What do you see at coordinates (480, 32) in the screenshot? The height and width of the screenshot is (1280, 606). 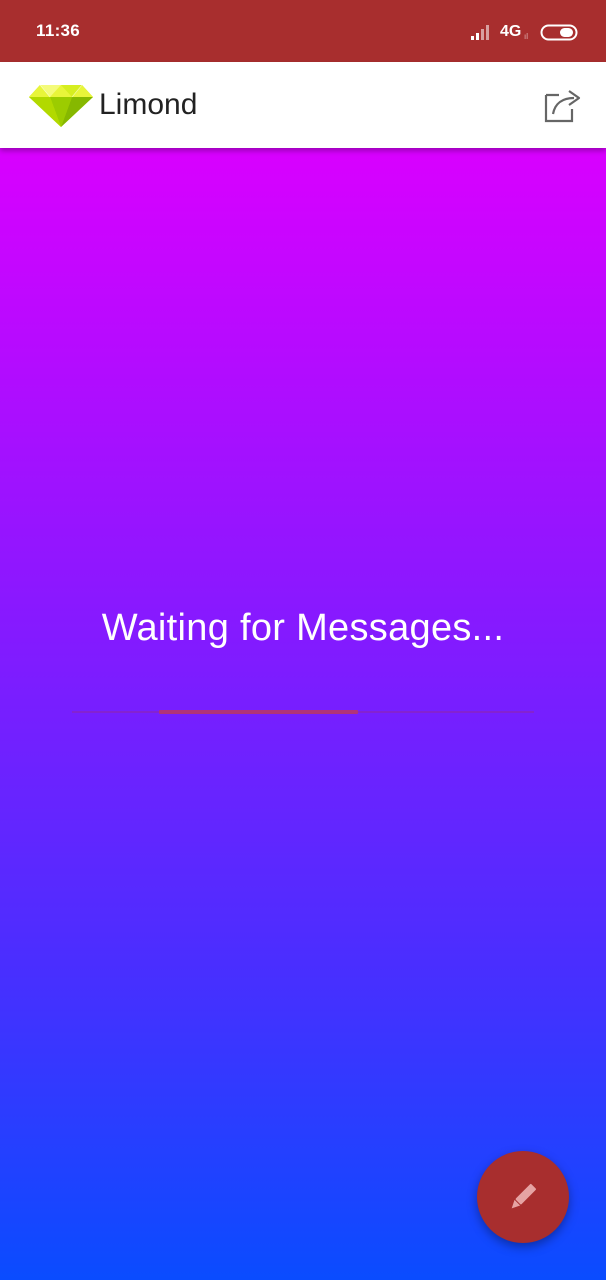 I see `signal-icon` at bounding box center [480, 32].